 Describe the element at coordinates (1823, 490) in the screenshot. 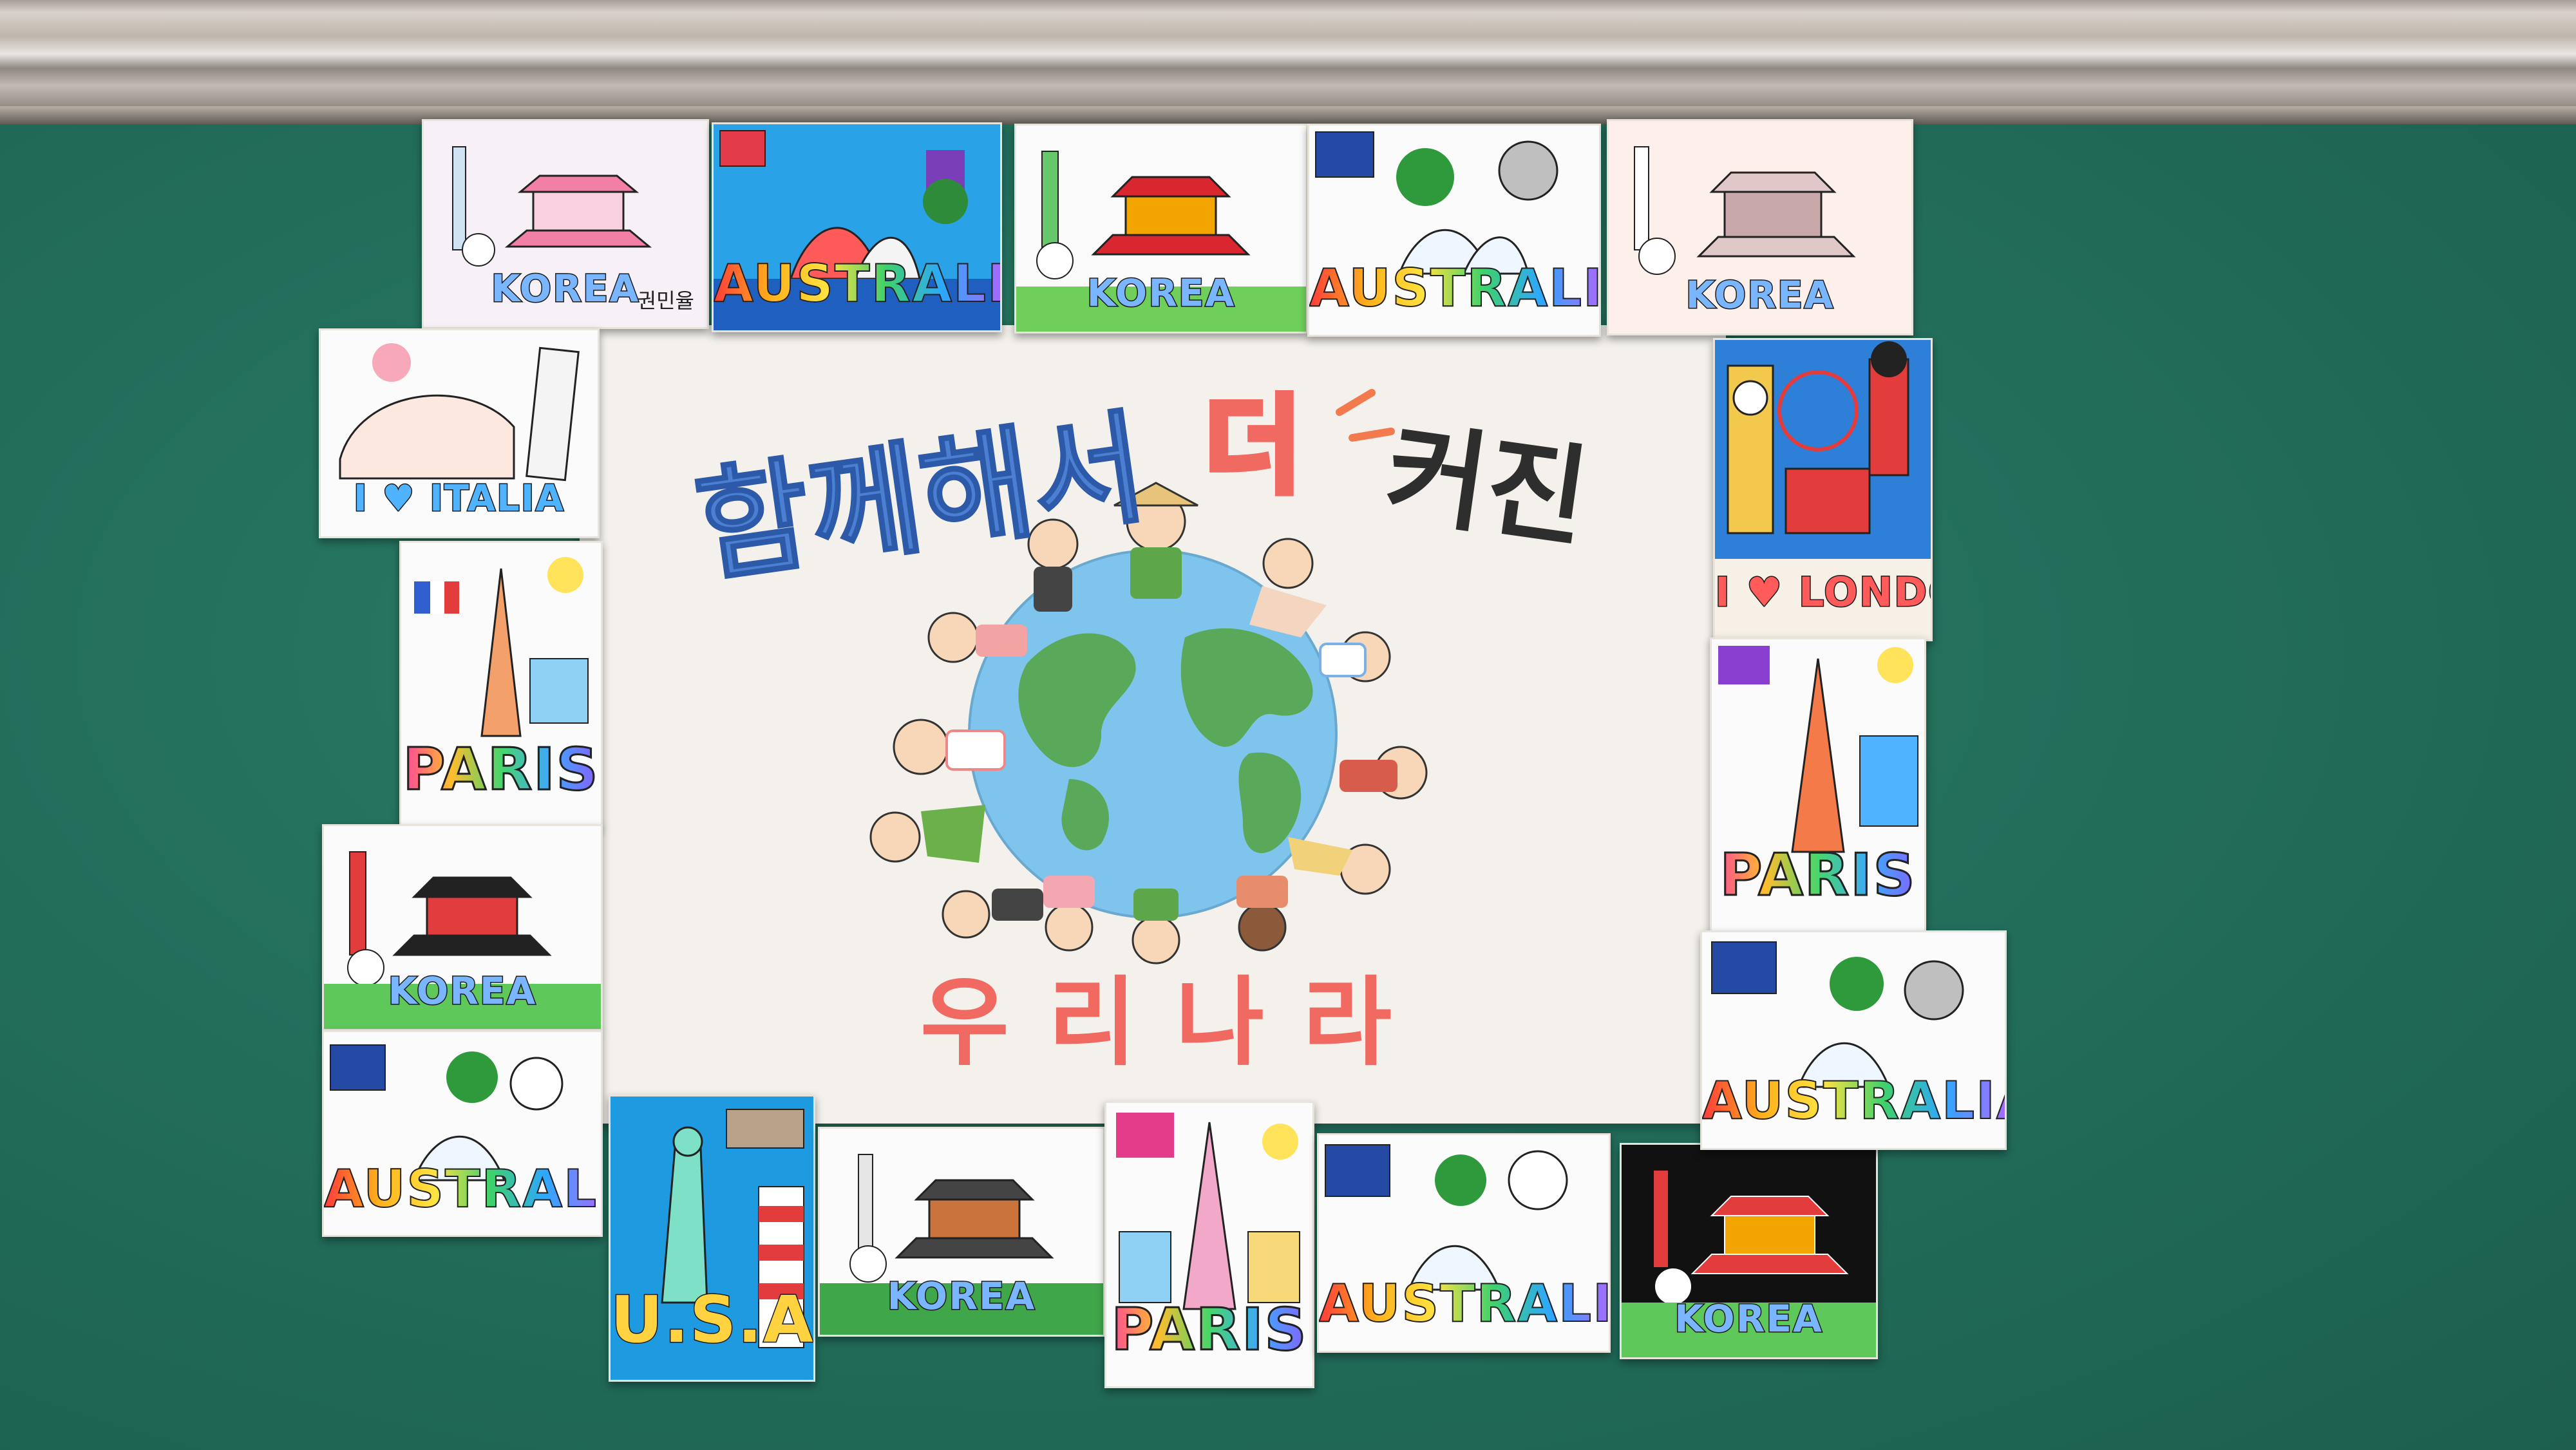

I see `card-london: I ♥ LONDON` at that location.